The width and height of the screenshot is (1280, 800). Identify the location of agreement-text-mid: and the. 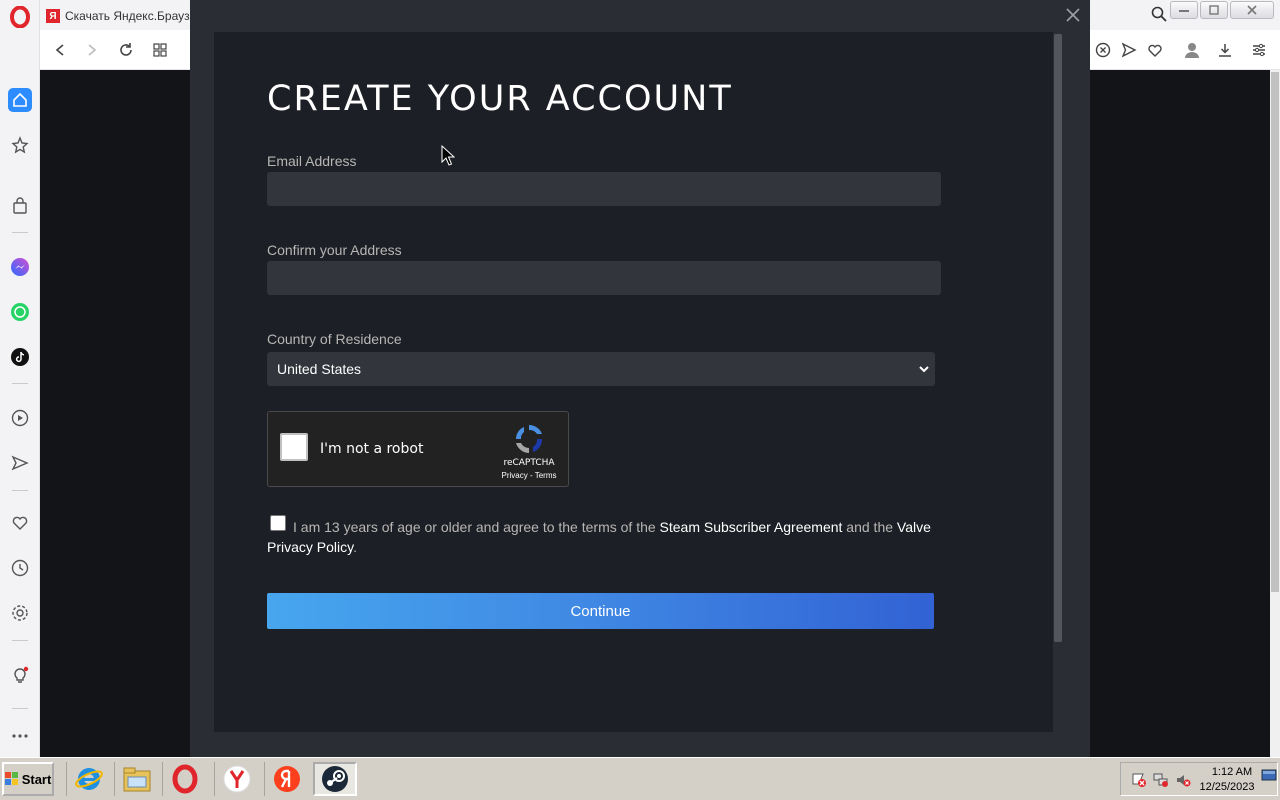
(869, 527).